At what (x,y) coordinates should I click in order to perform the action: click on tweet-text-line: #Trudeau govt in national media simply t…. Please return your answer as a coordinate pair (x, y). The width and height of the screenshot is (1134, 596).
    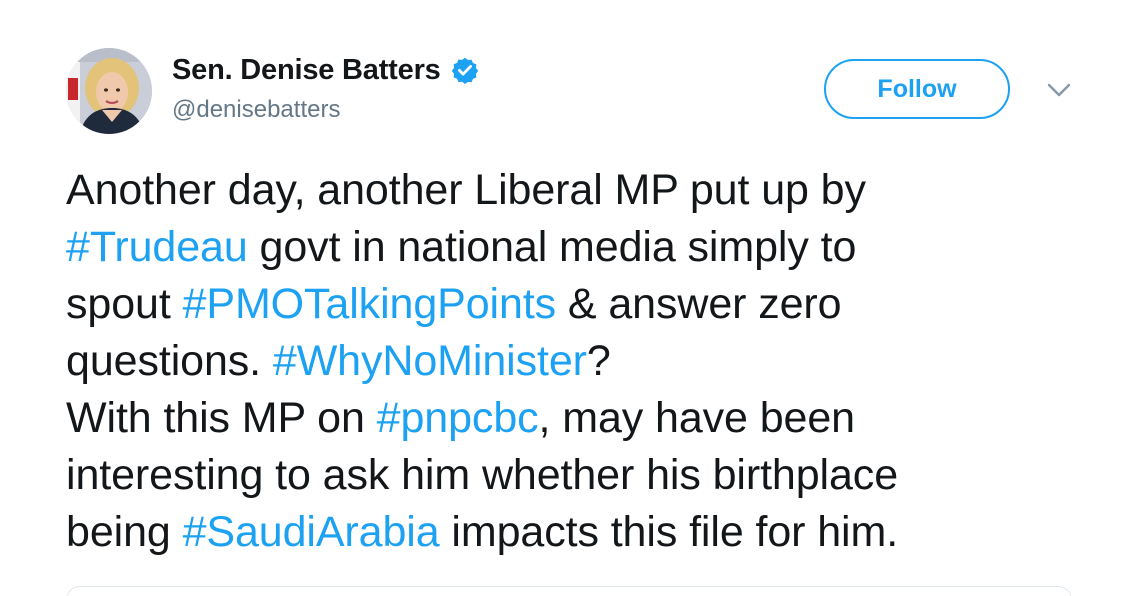
    Looking at the image, I should click on (586, 247).